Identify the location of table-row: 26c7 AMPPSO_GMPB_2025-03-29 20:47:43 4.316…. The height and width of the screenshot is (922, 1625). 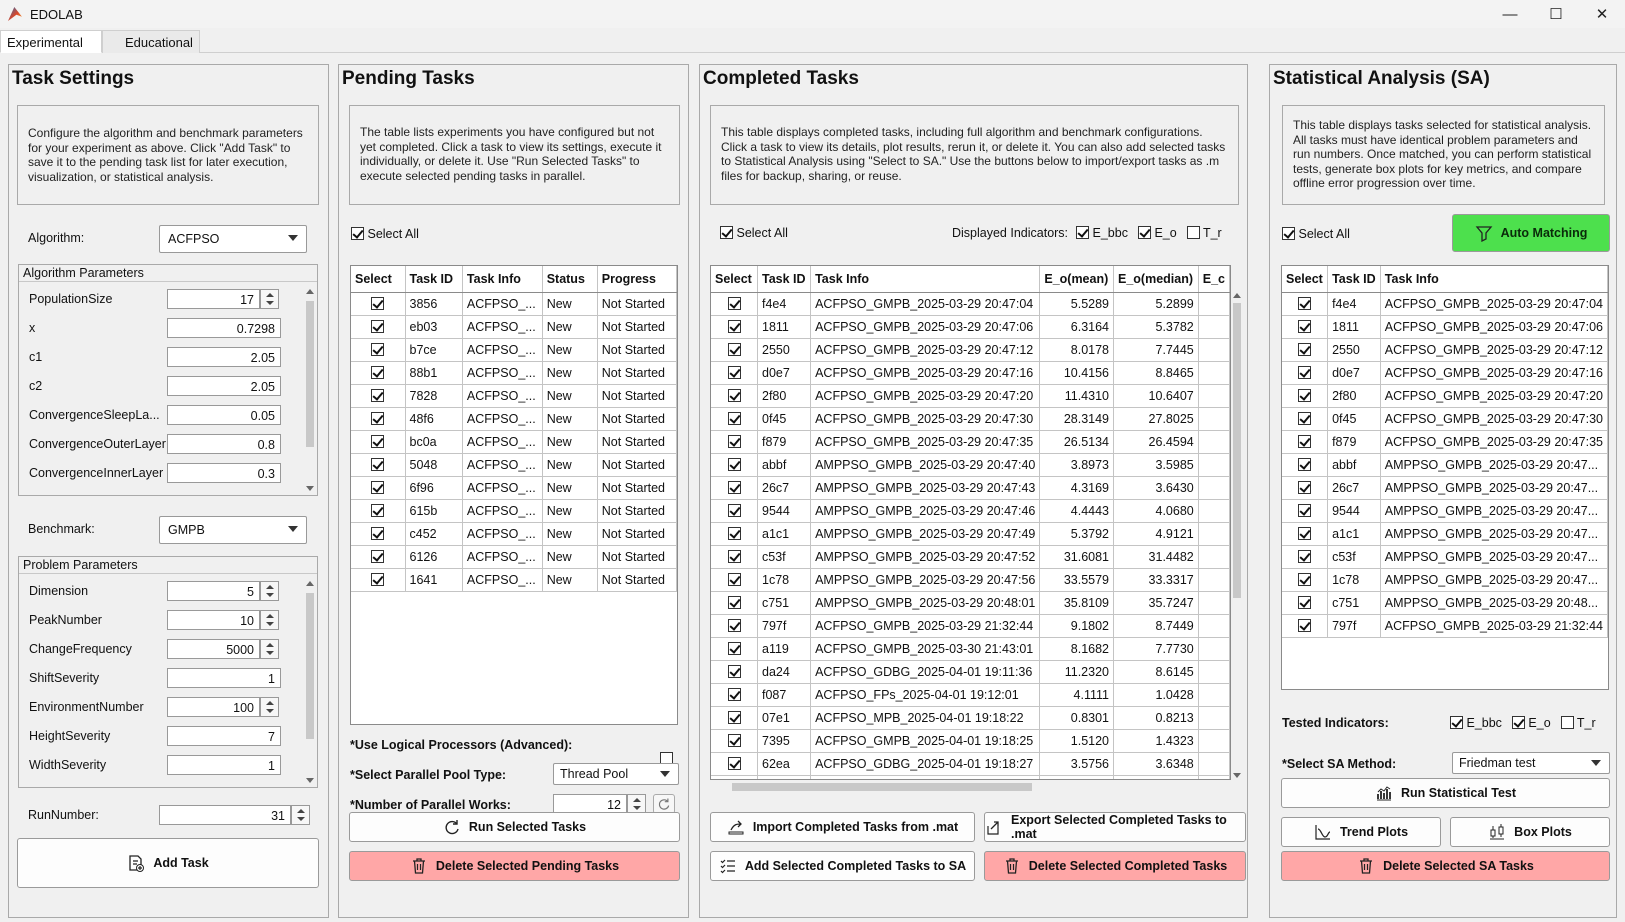
(970, 488).